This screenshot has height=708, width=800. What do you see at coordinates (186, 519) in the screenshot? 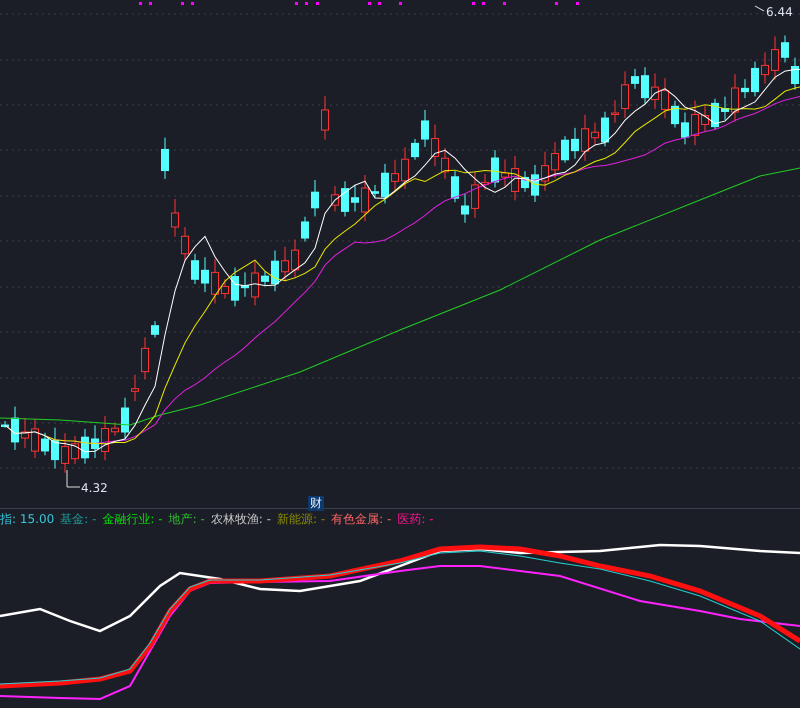
I see `legend-item: 地产: -` at bounding box center [186, 519].